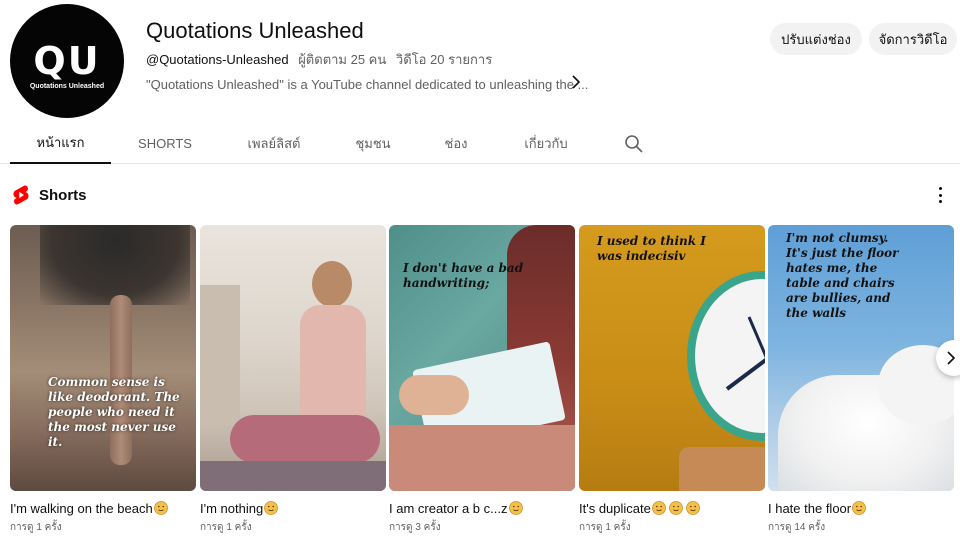 The width and height of the screenshot is (960, 540). What do you see at coordinates (373, 143) in the screenshot?
I see `tab-community: ชุมชน` at bounding box center [373, 143].